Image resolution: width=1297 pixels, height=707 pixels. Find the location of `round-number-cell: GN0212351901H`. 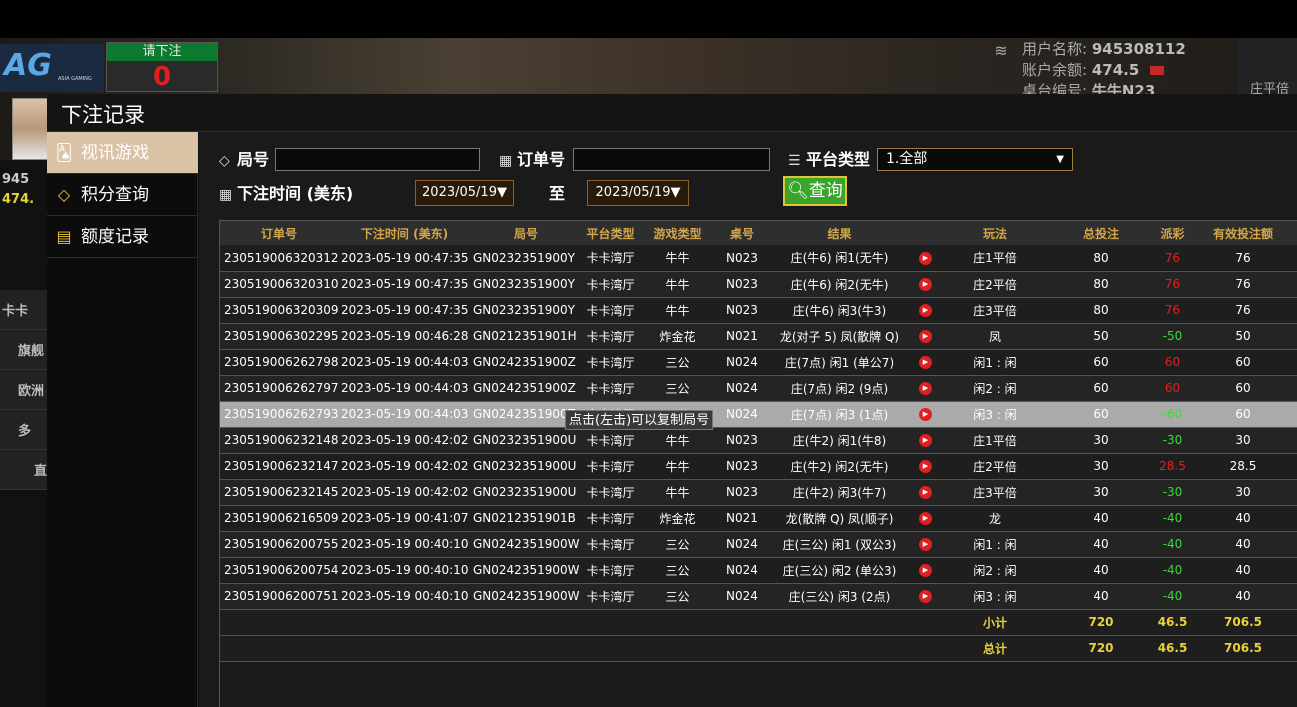

round-number-cell: GN0212351901H is located at coordinates (526, 336).